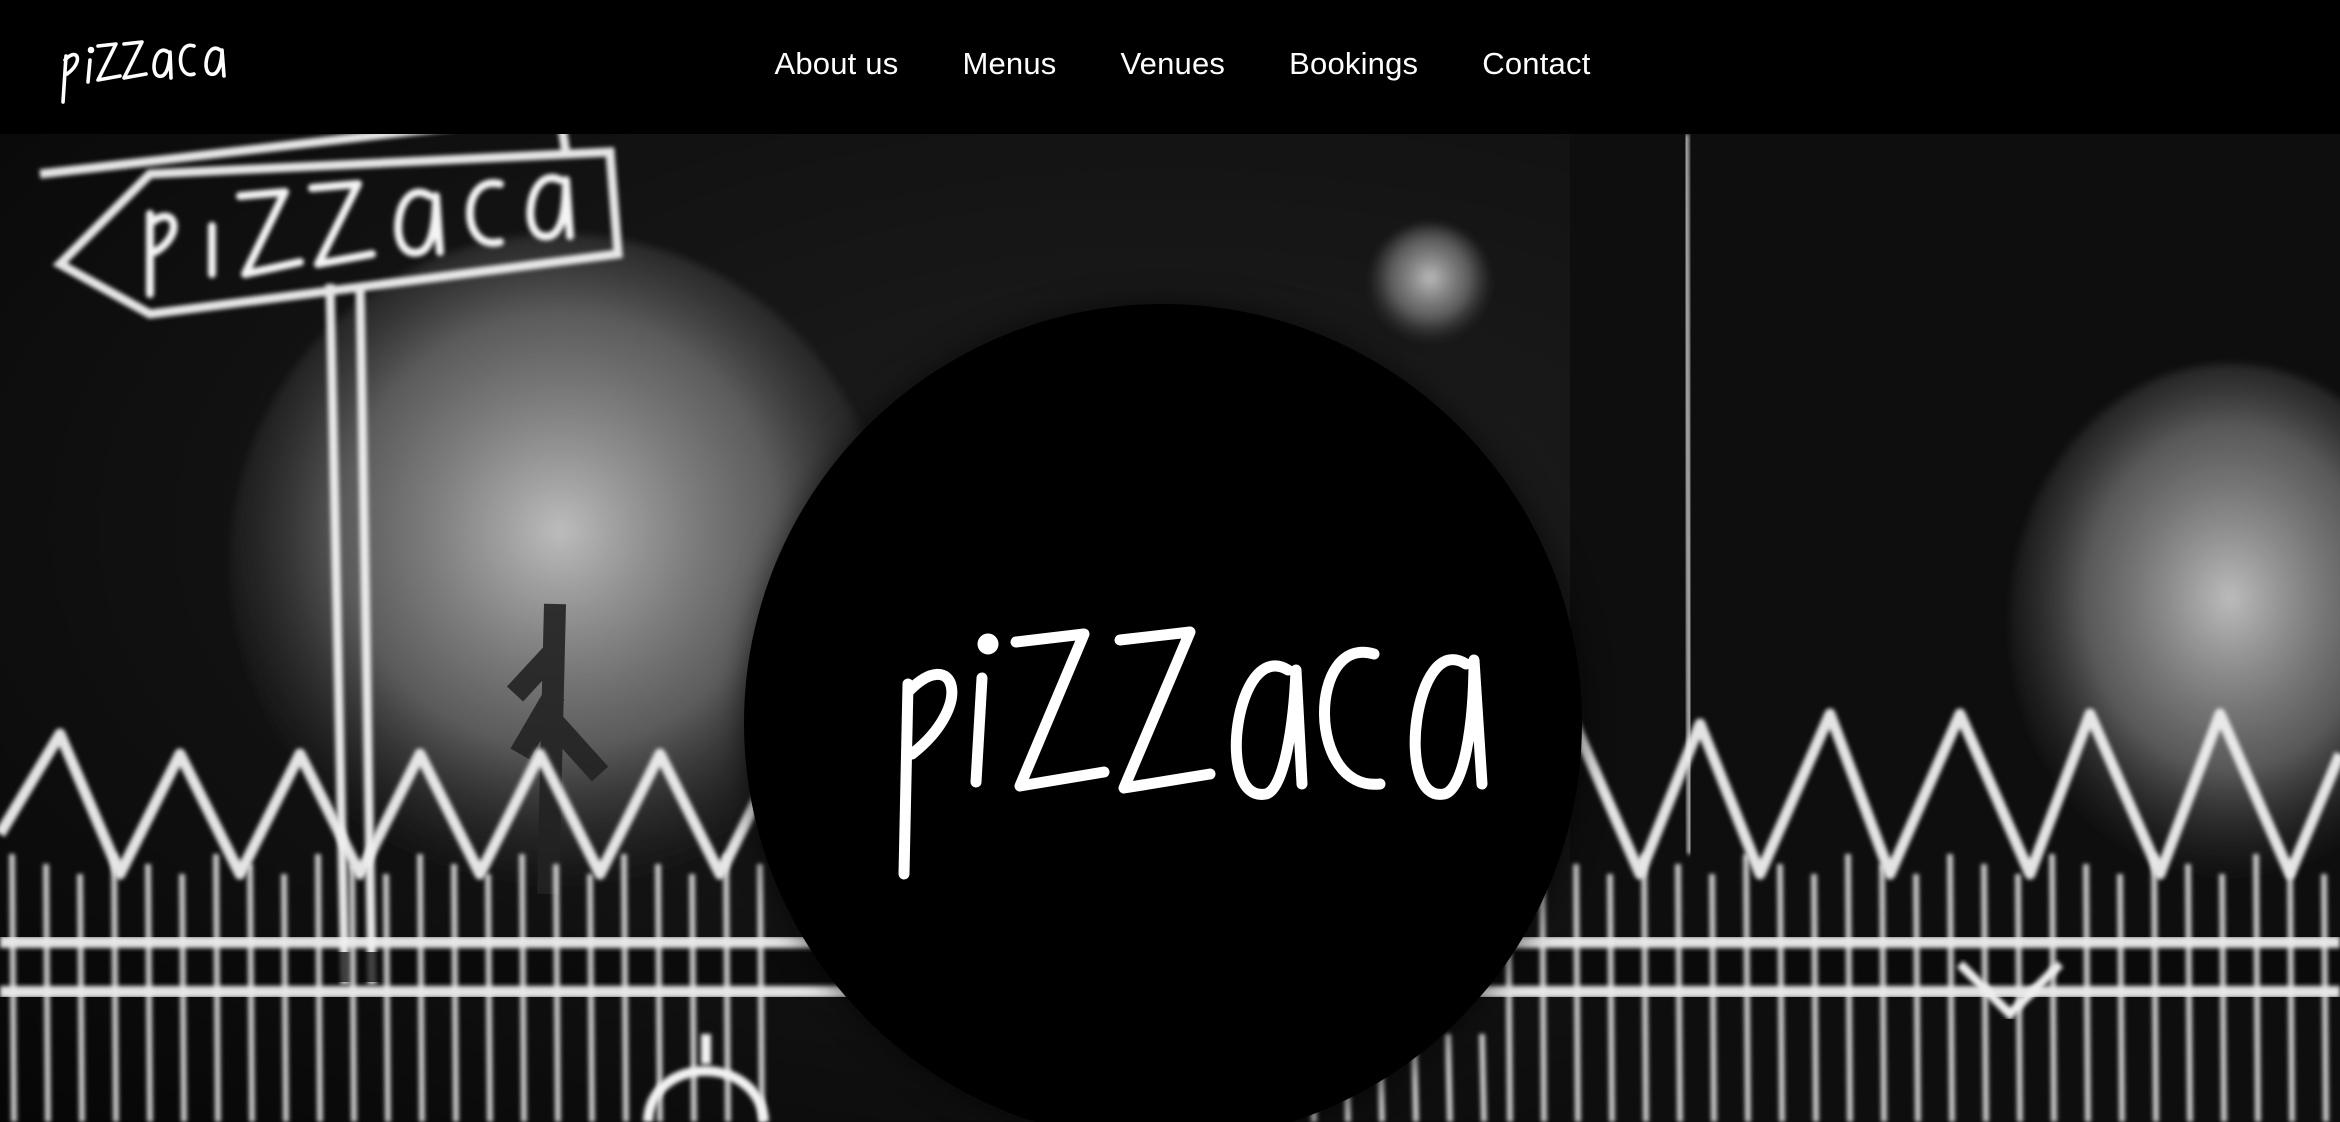  Describe the element at coordinates (836, 64) in the screenshot. I see `nav-link-about-us: About us` at that location.